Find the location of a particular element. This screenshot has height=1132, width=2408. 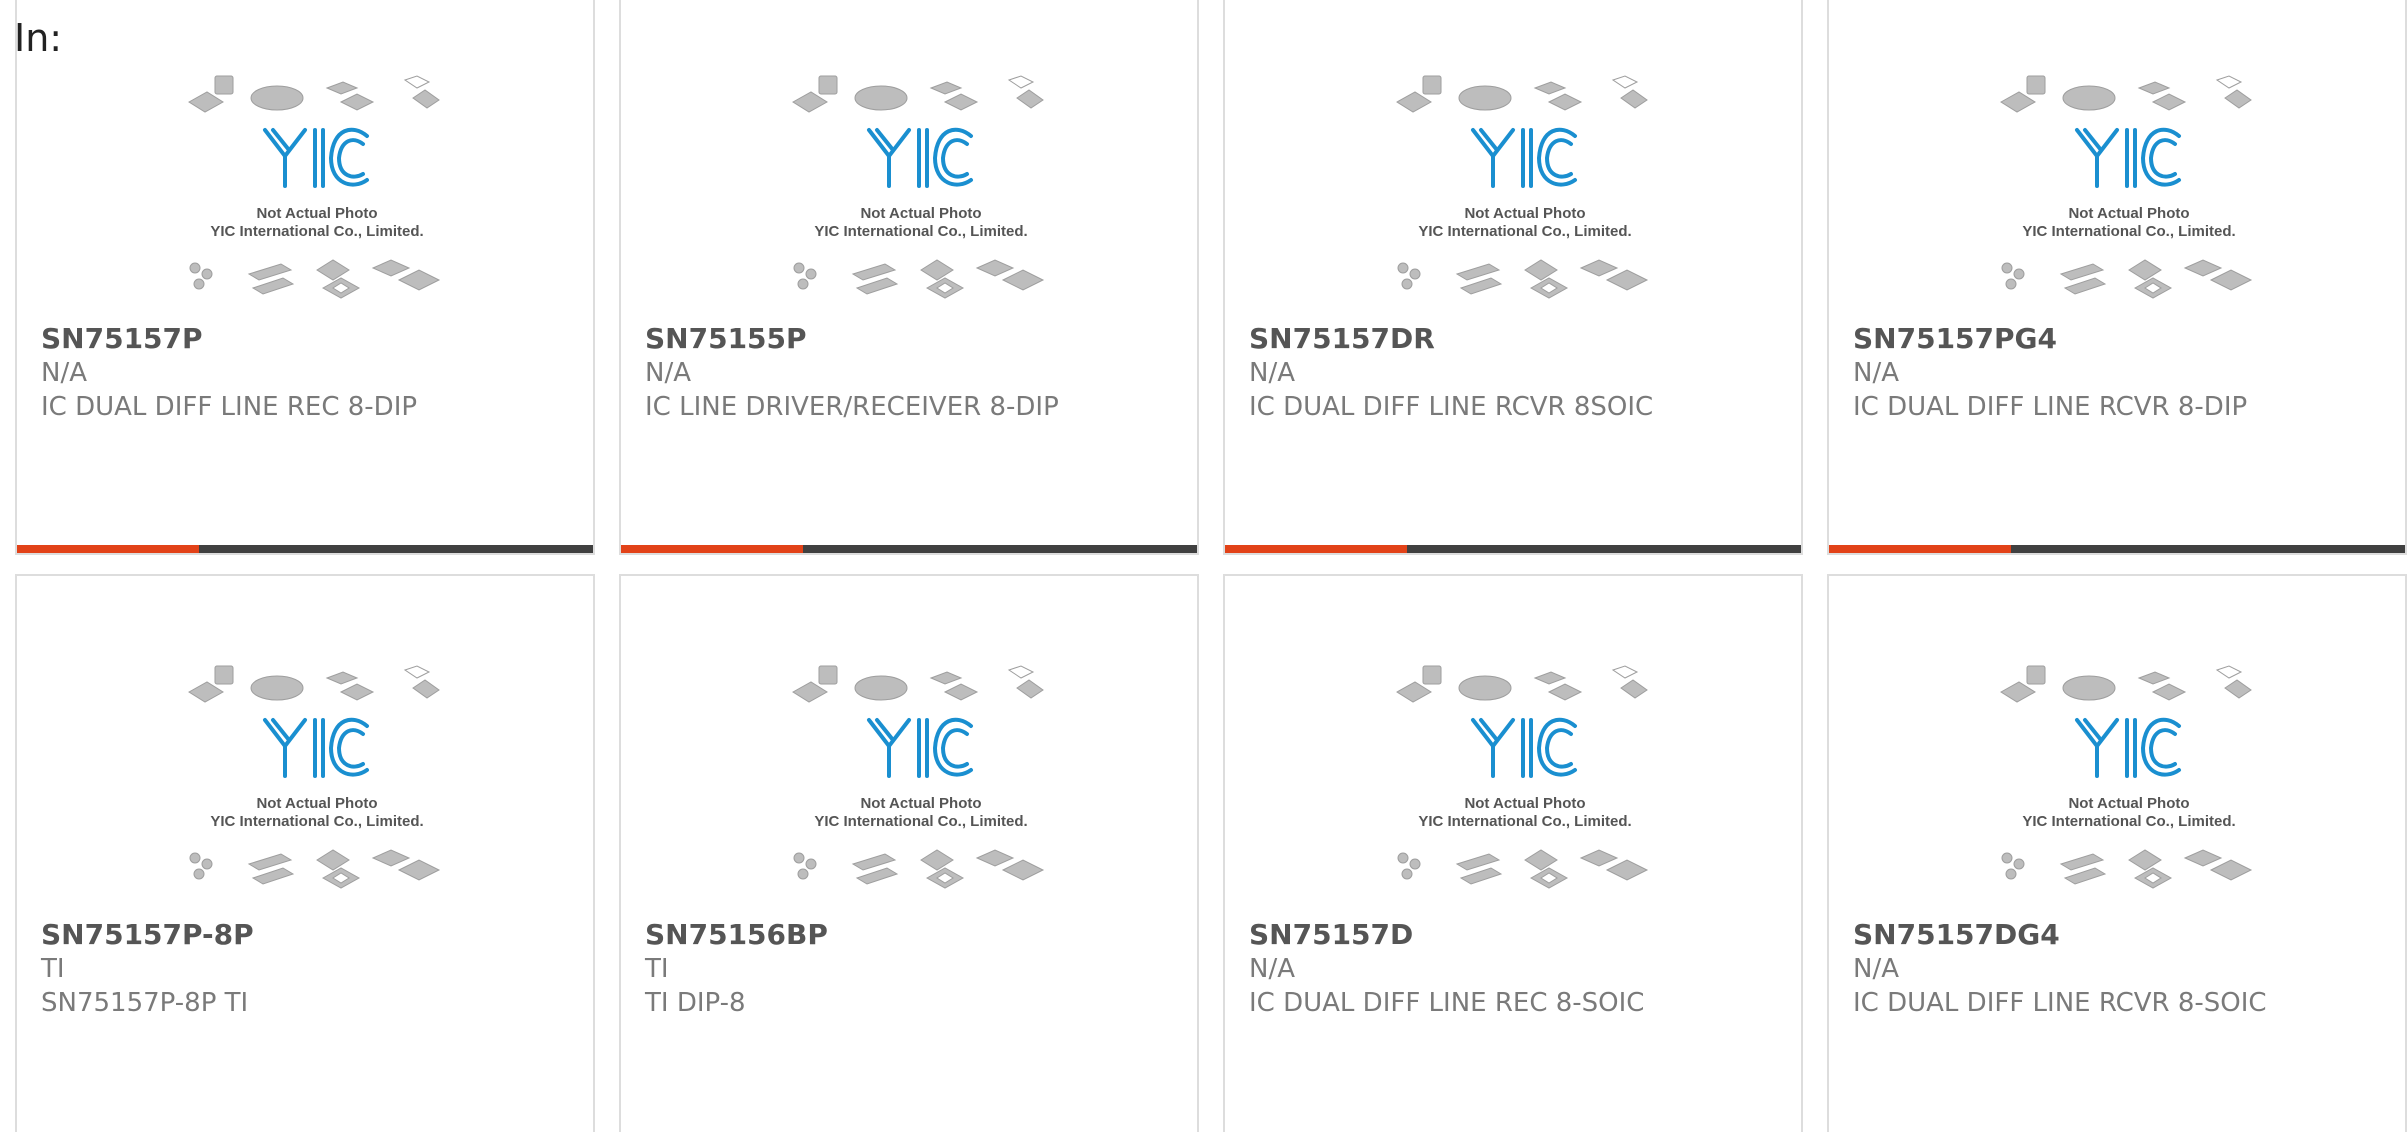

part-number: SN75155P is located at coordinates (913, 339).